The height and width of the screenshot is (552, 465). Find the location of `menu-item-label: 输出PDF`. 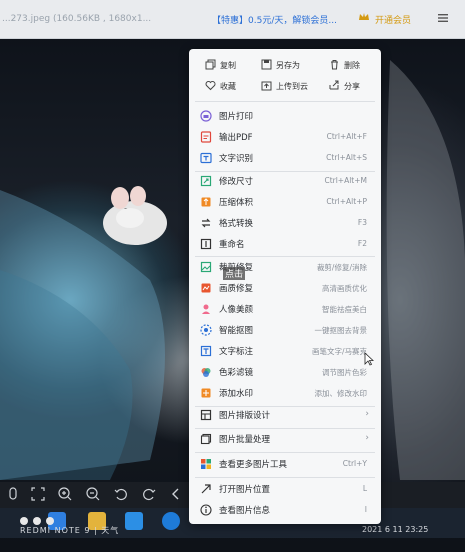

menu-item-label: 输出PDF is located at coordinates (236, 138).